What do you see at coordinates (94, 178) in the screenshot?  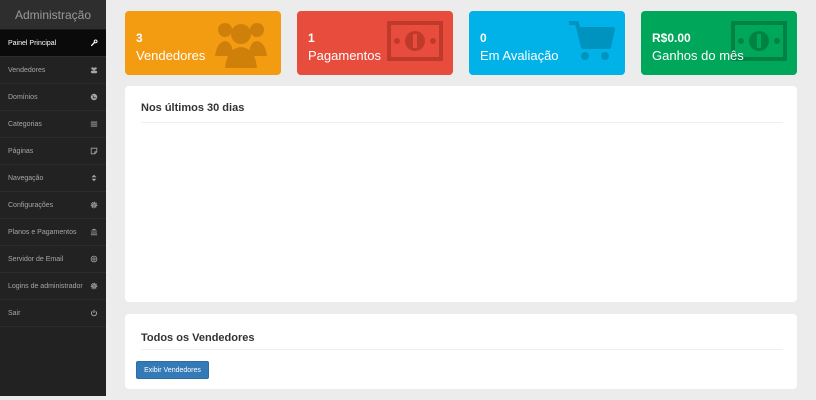 I see `sort-icon` at bounding box center [94, 178].